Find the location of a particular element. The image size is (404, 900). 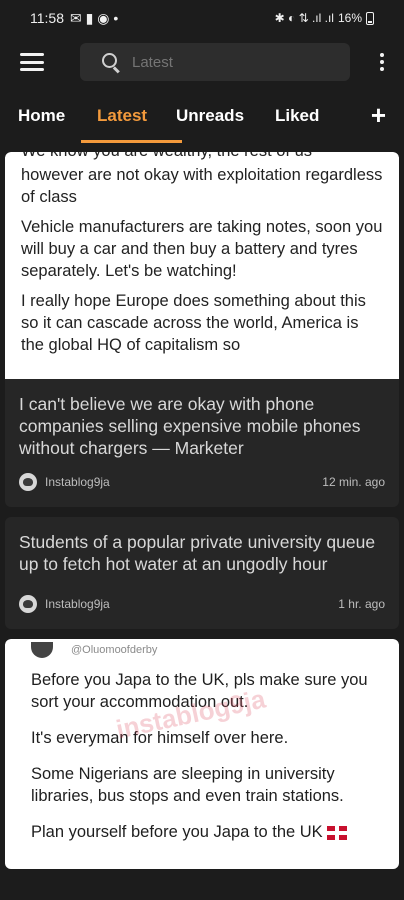

post-meta: Instablog9ja 1 hr. ago is located at coordinates (202, 604).